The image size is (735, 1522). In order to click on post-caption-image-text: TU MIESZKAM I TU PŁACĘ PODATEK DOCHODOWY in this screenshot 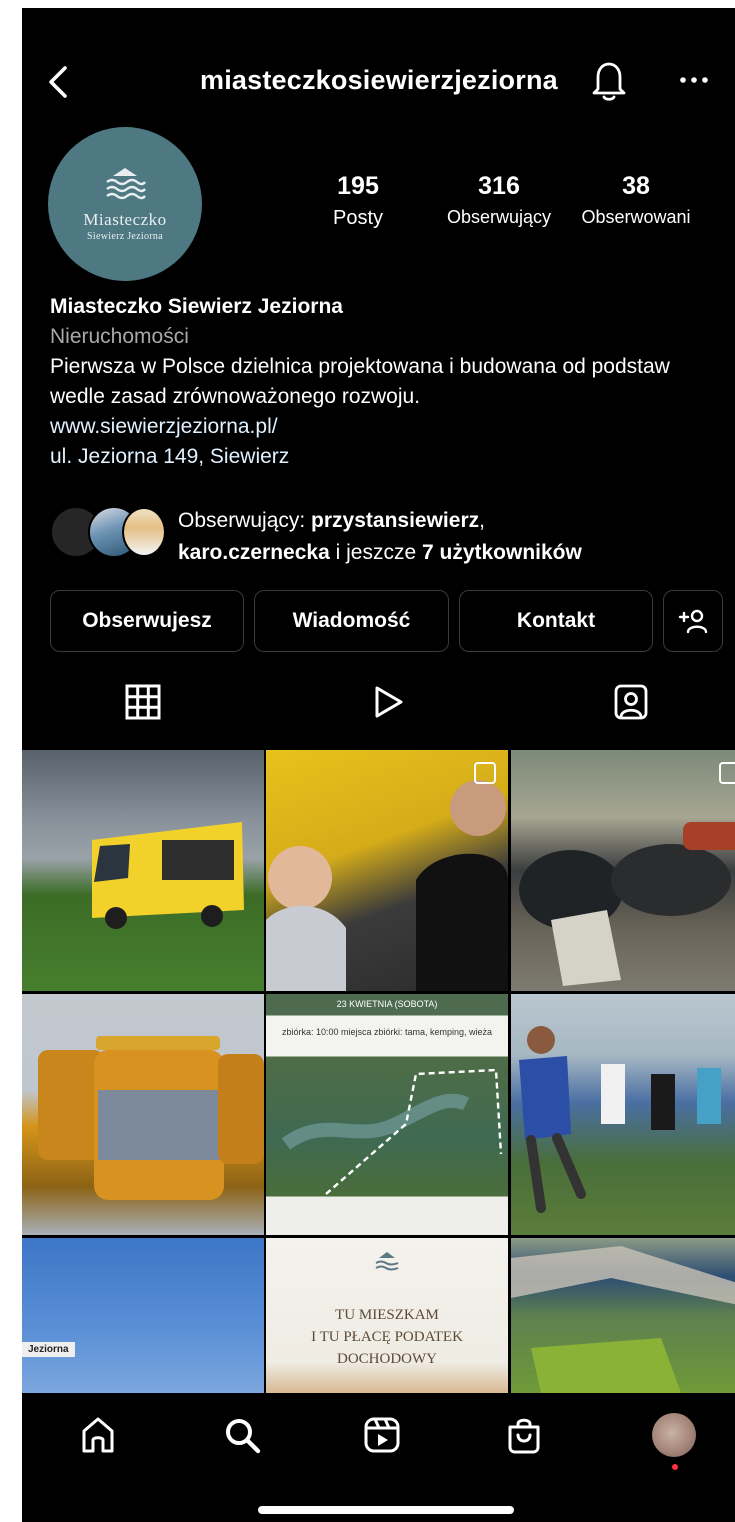, I will do `click(387, 1337)`.